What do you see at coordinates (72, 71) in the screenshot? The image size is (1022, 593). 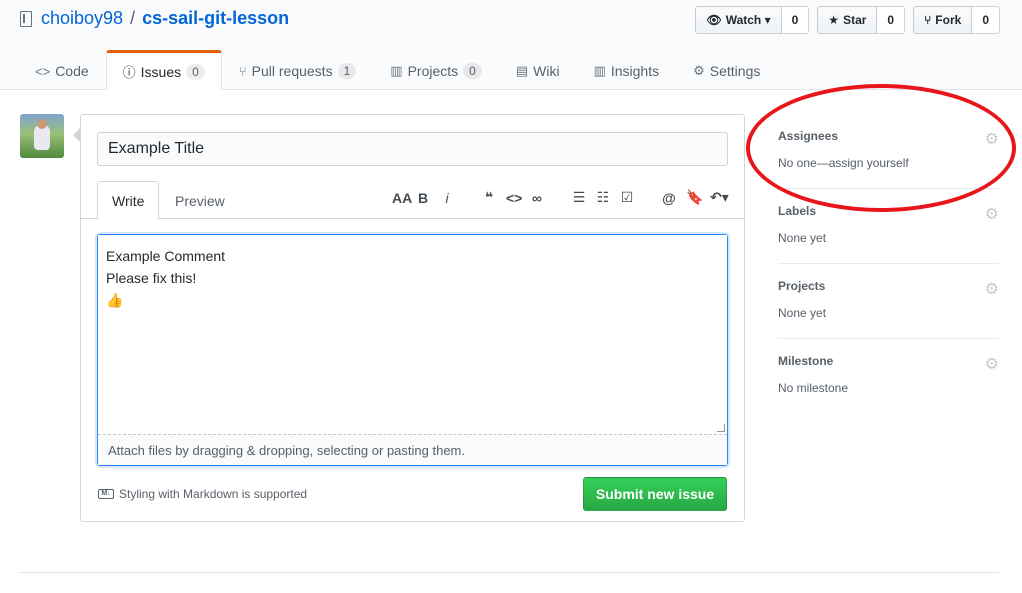 I see `tab-label: Code` at bounding box center [72, 71].